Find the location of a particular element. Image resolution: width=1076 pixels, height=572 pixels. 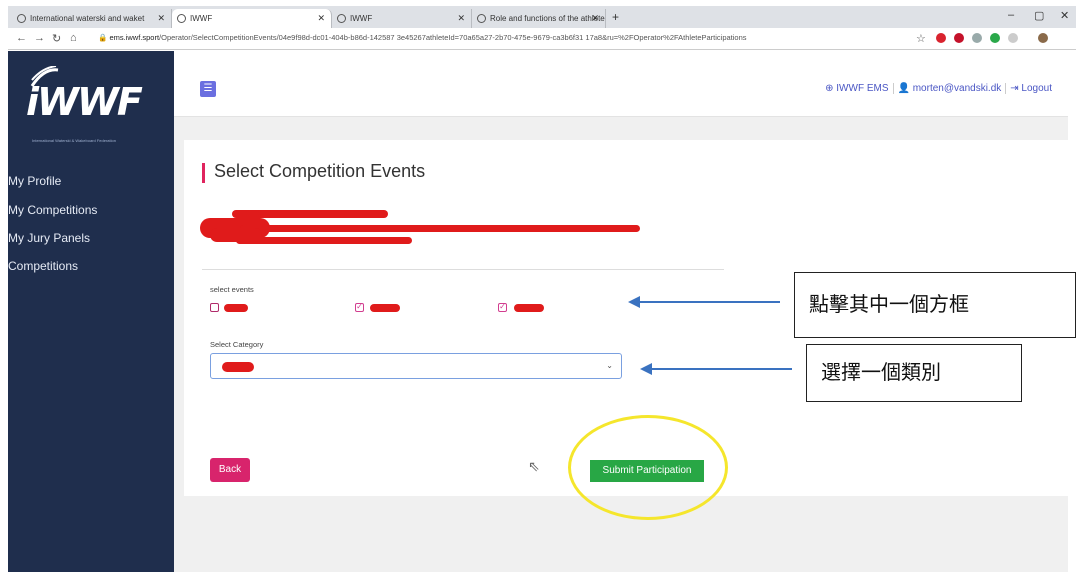

opera-extension-icon is located at coordinates (941, 38).